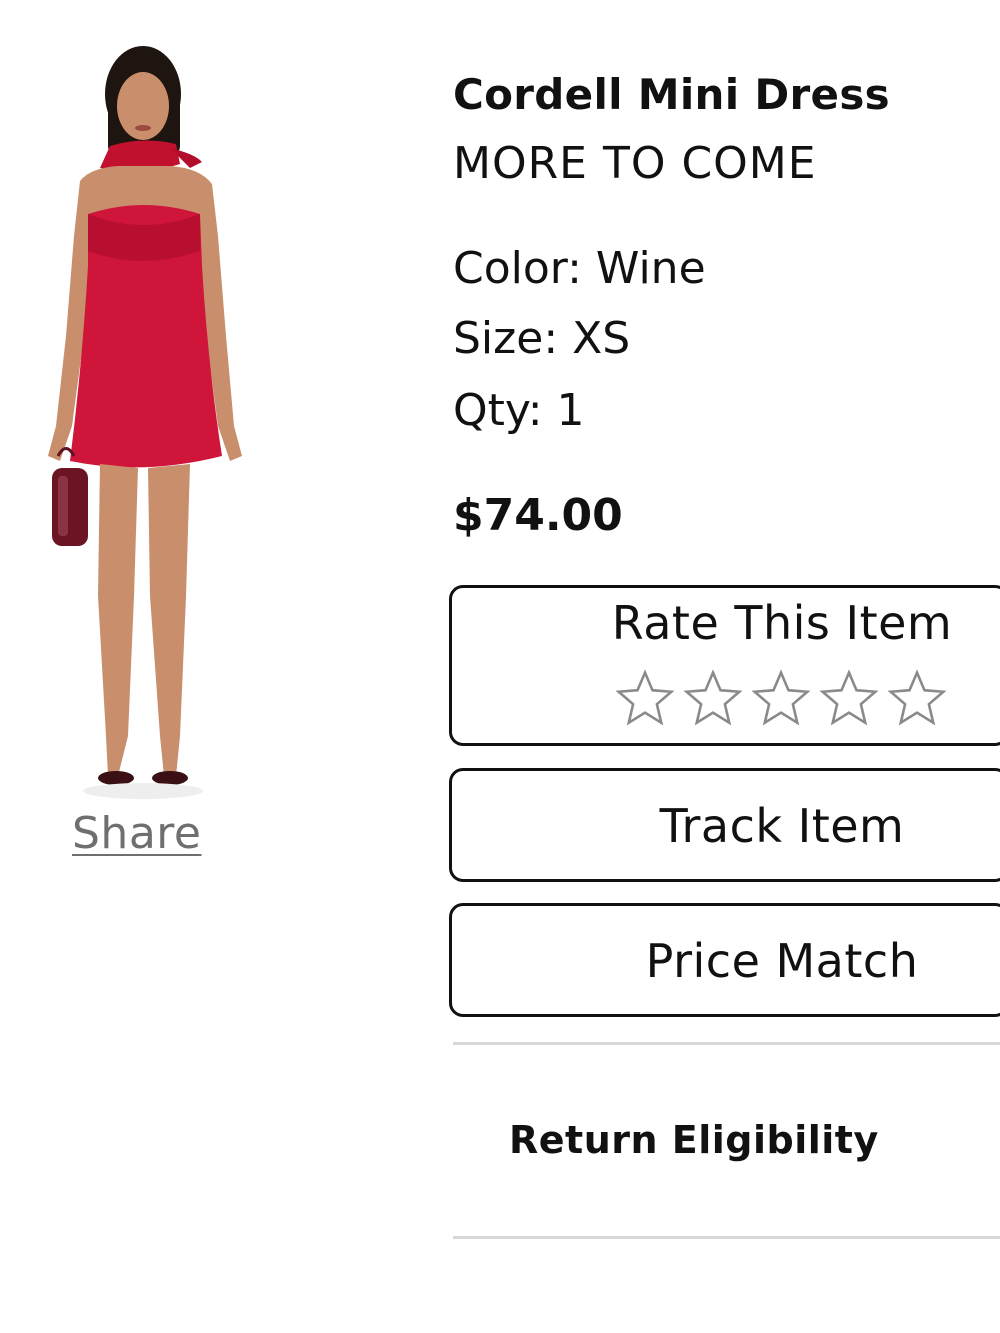  I want to click on share-link: Share, so click(136, 833).